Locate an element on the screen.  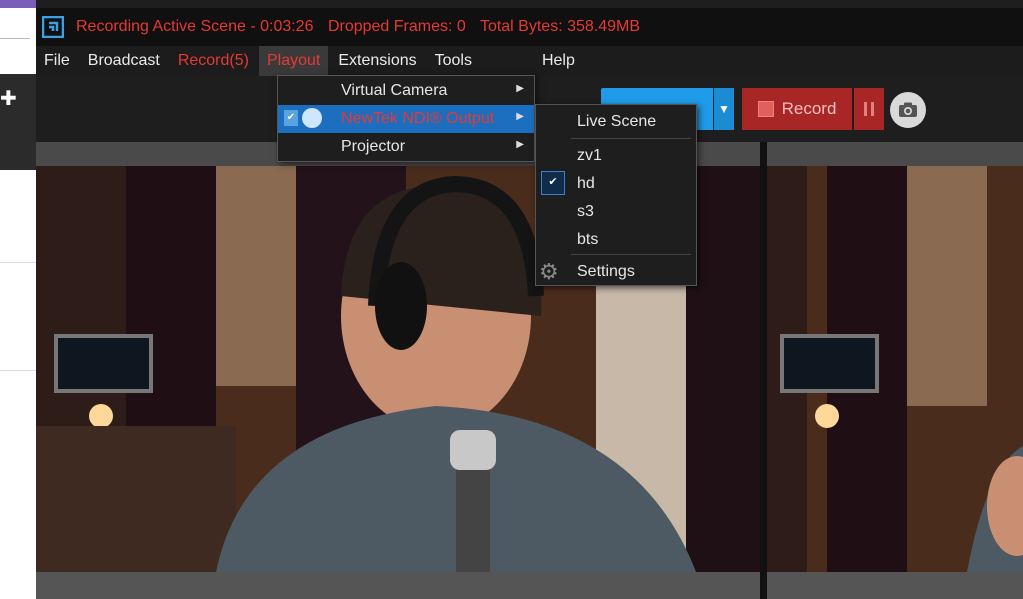
menu-file: File is located at coordinates (57, 61).